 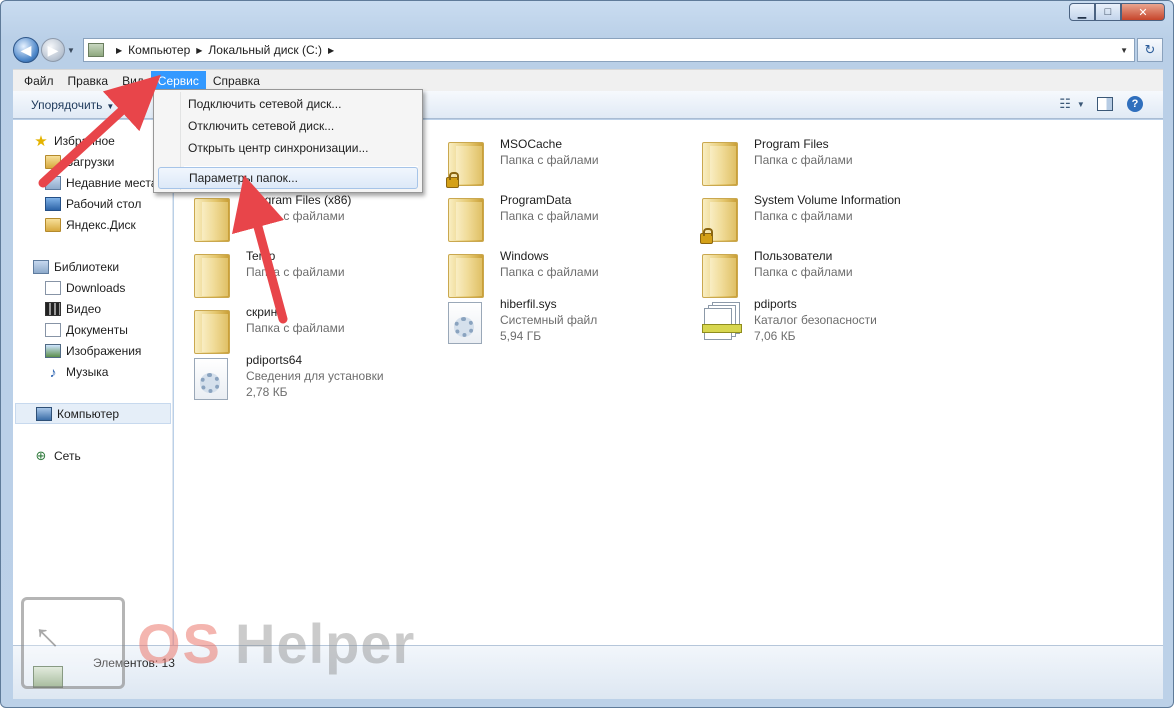 What do you see at coordinates (325, 643) in the screenshot?
I see `watermark-helper: Helper` at bounding box center [325, 643].